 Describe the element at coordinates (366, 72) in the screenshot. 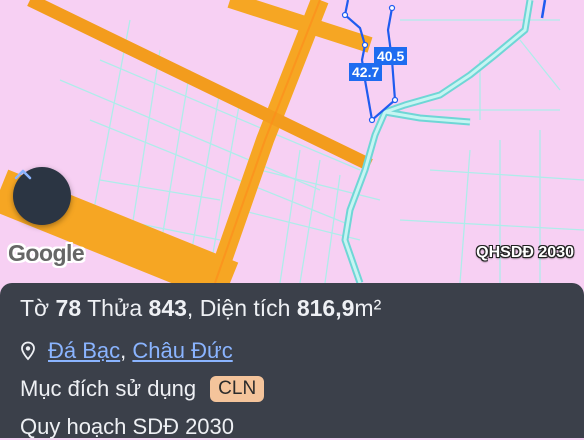

I see `edge-length-label: 42.7` at that location.